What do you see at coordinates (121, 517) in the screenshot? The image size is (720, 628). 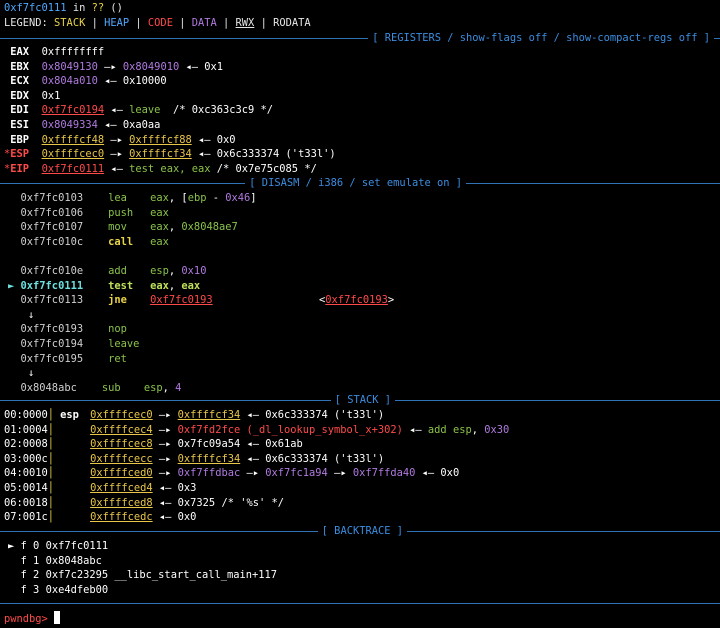 I see `stack-value: 0xffffcedc` at bounding box center [121, 517].